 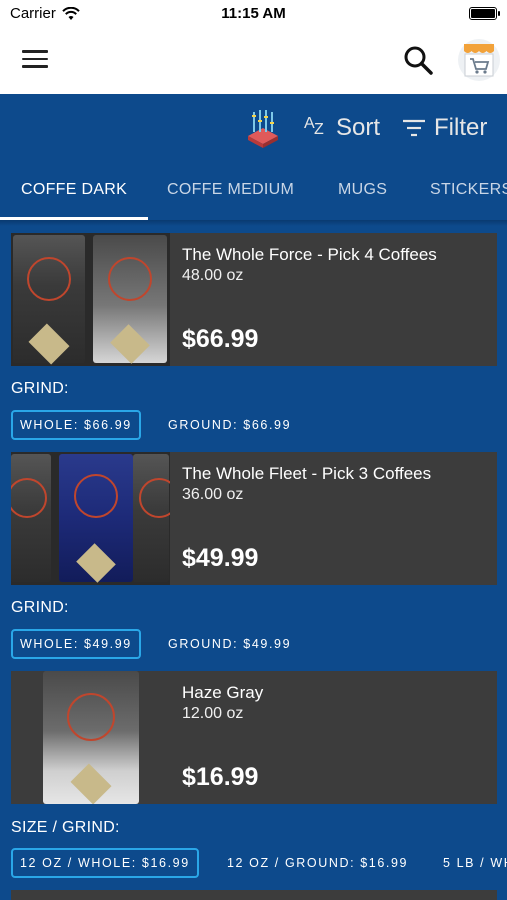 I want to click on tab-coffe-dark: COFFE DARK, so click(x=74, y=190).